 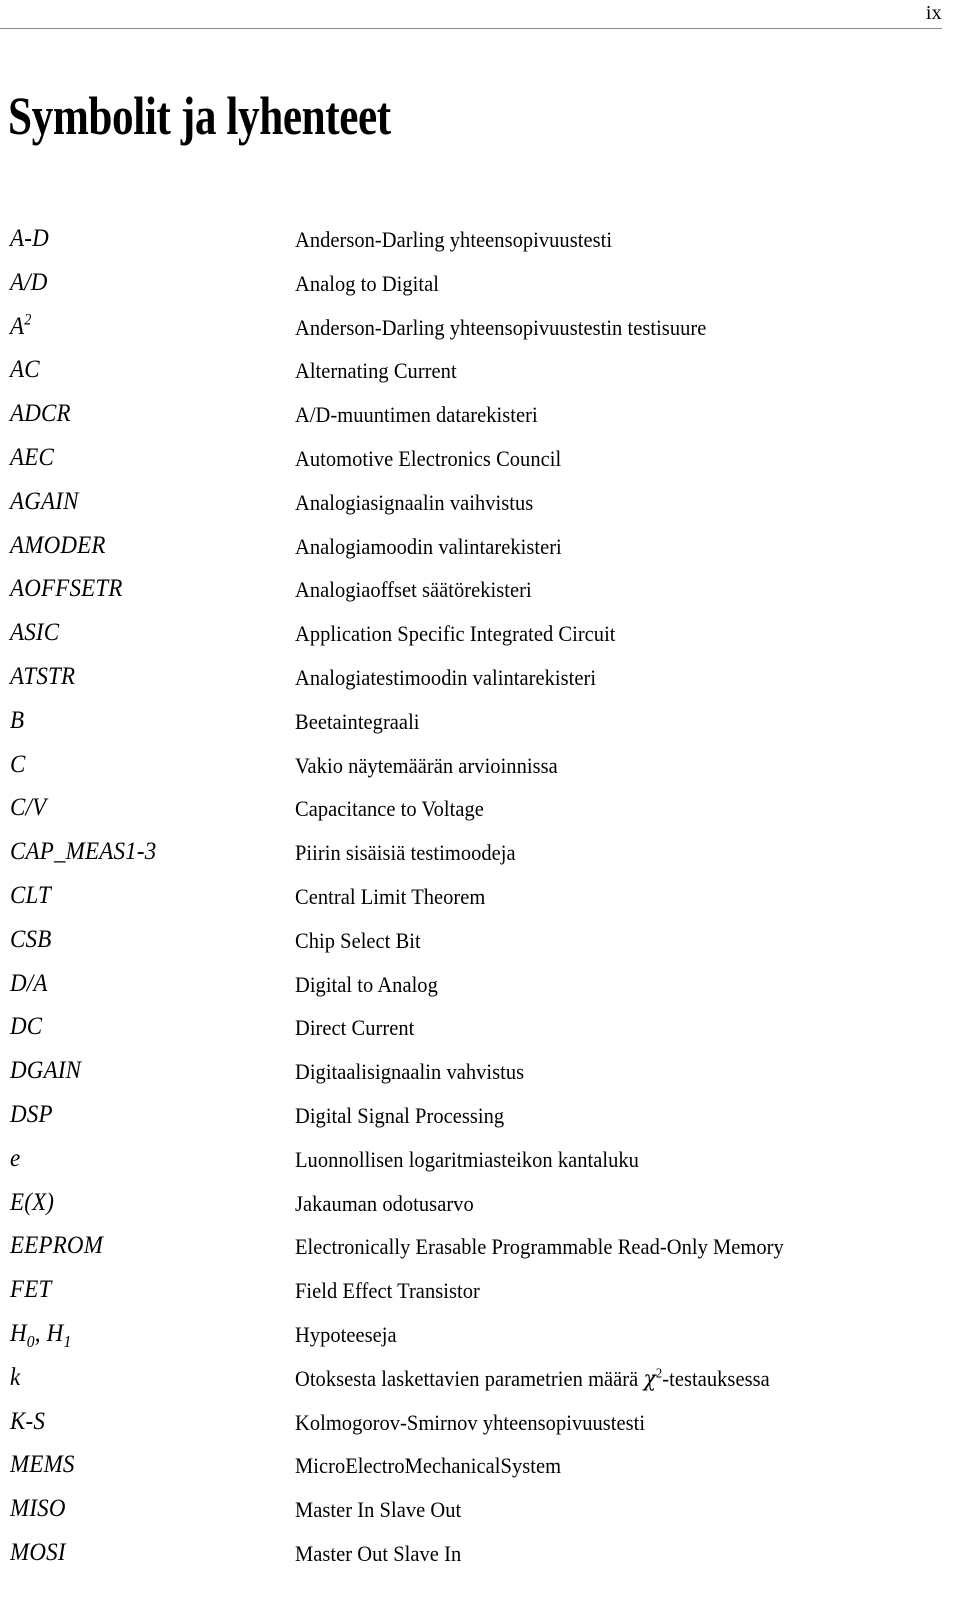 I want to click on glossary-definition: MicroElectroMechanicalSystem, so click(x=428, y=1466).